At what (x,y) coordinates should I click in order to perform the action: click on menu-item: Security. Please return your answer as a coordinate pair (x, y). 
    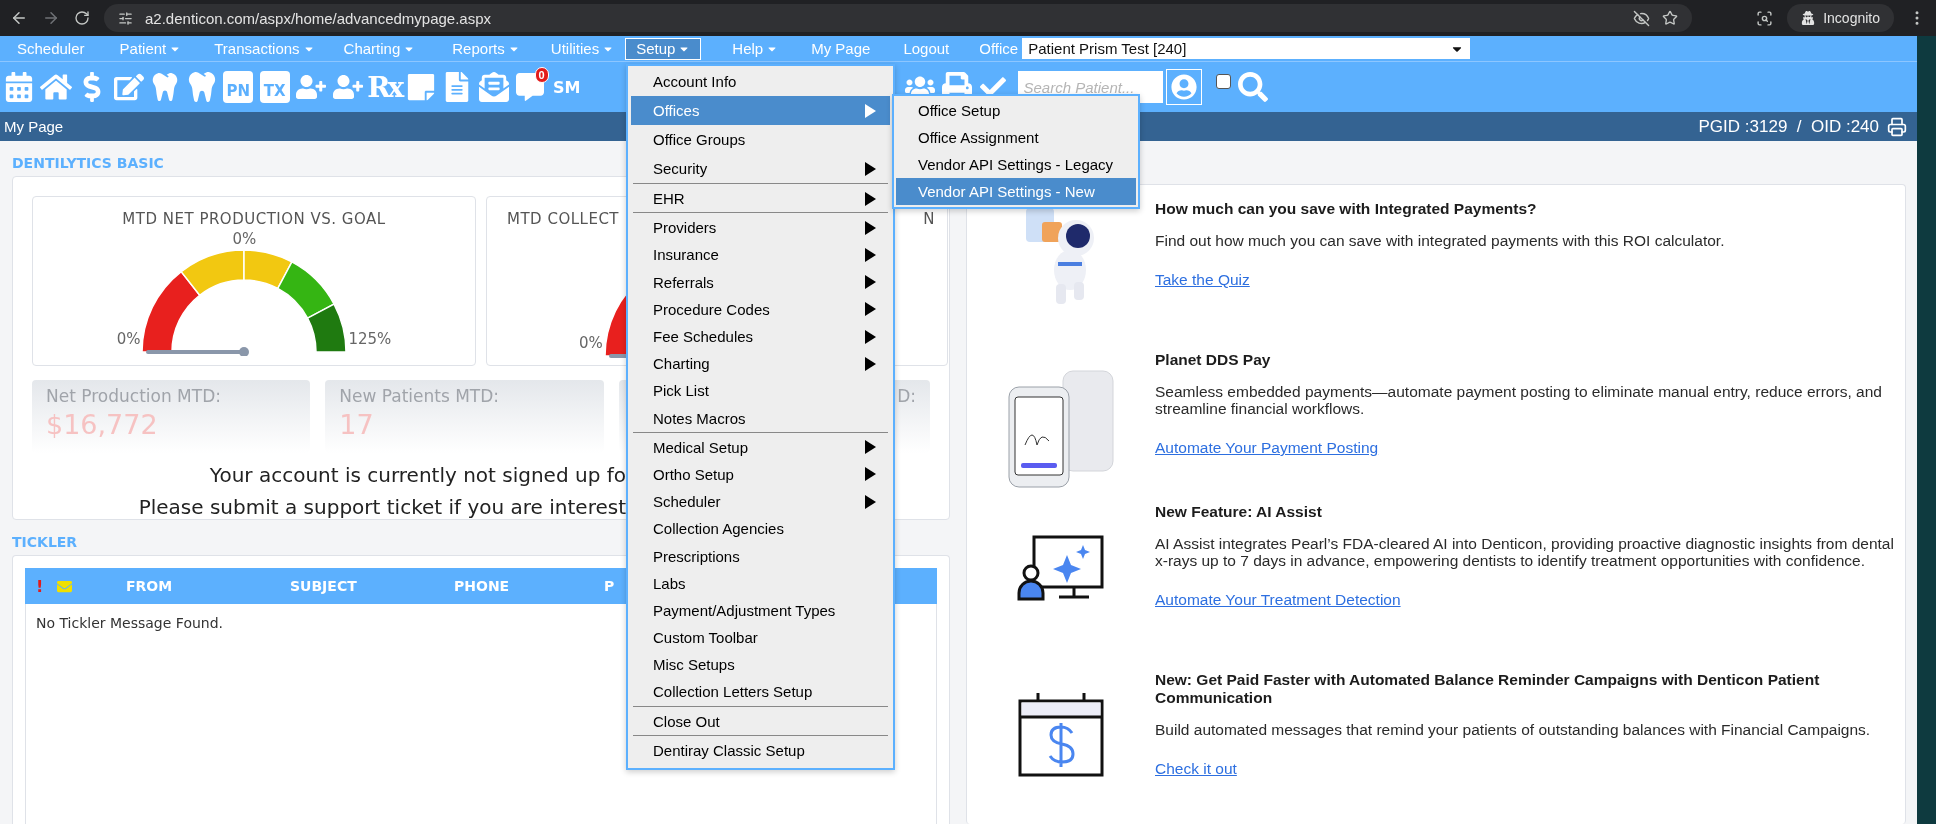
    Looking at the image, I should click on (760, 168).